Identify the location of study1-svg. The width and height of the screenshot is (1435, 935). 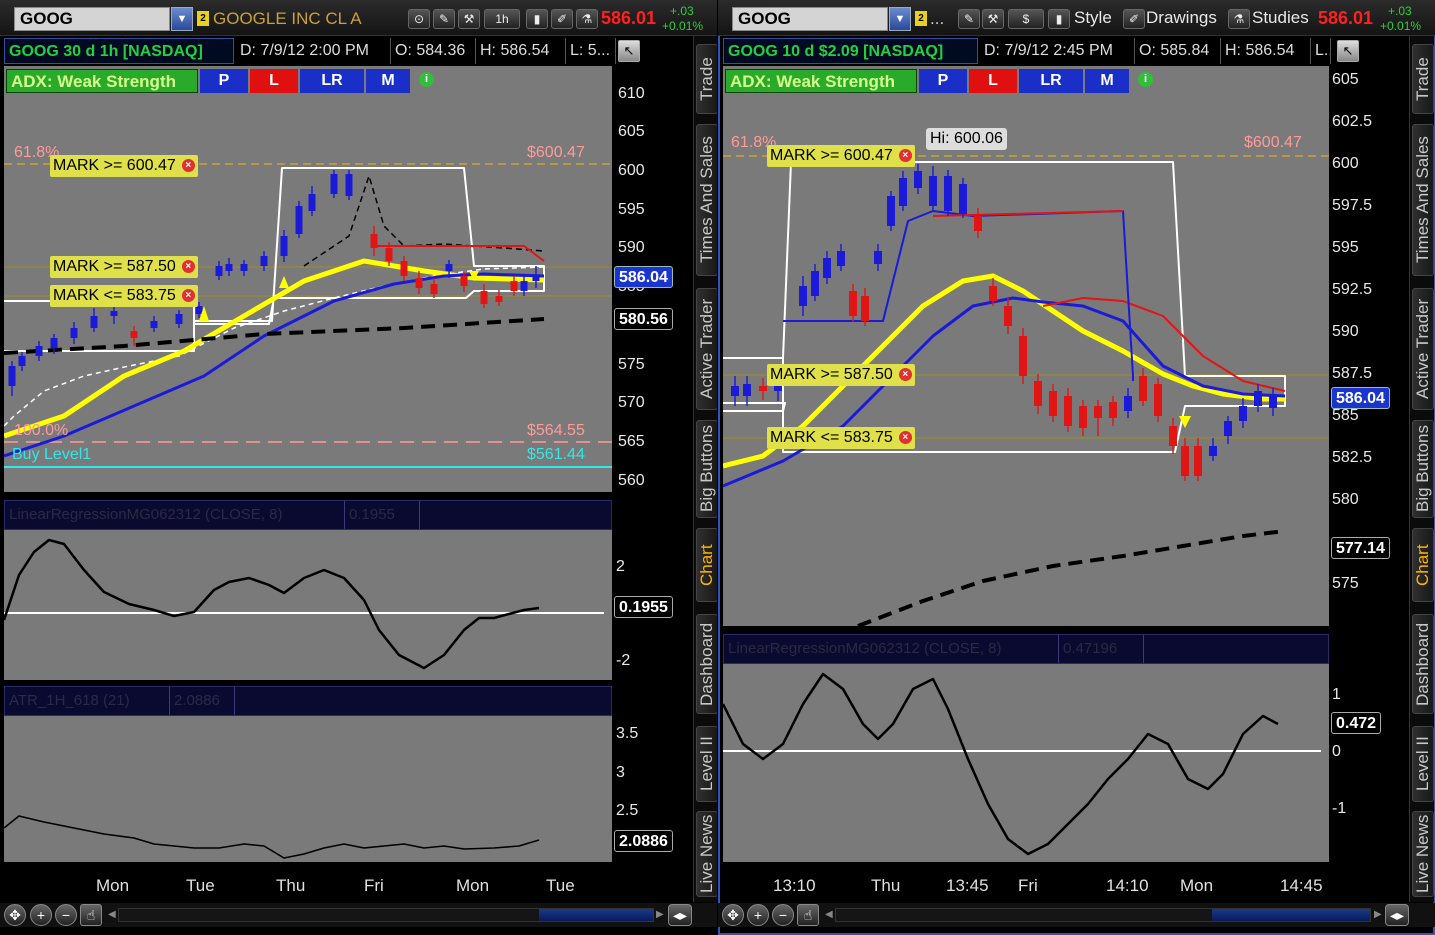
(304, 604).